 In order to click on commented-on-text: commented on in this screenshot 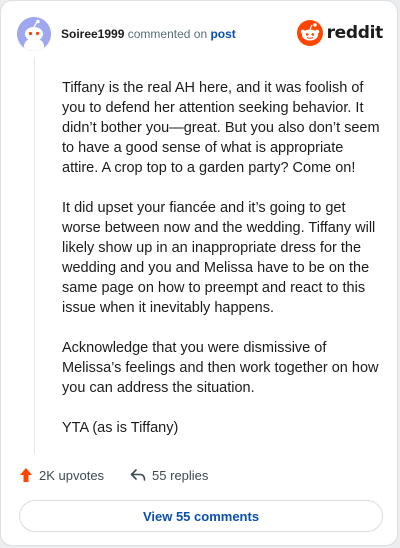, I will do `click(167, 34)`.